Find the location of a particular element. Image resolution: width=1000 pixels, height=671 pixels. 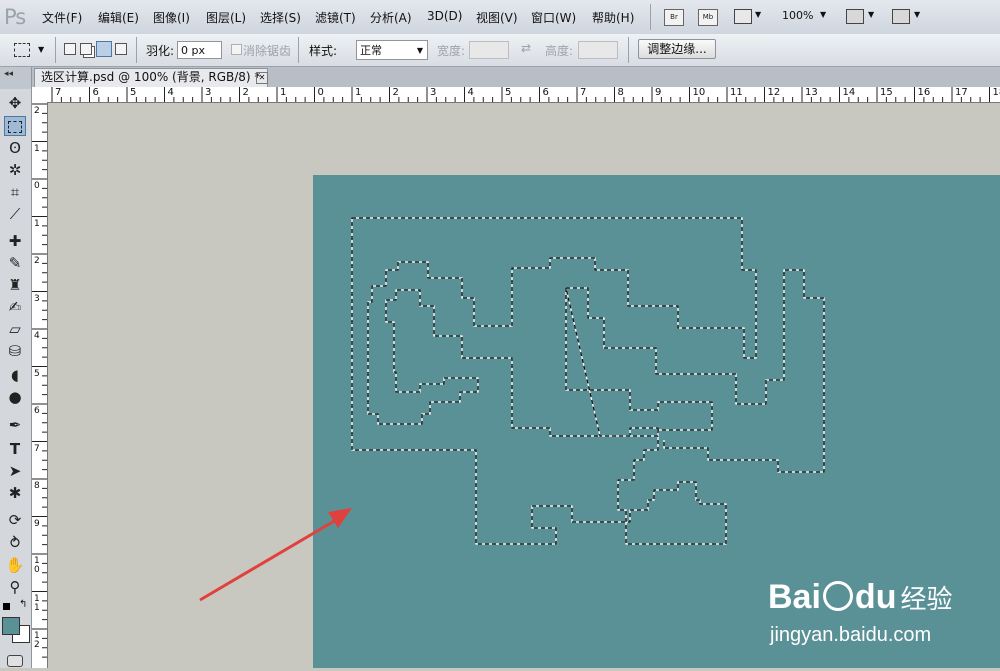

baidu-logo: Baidu经验 is located at coordinates (860, 597).